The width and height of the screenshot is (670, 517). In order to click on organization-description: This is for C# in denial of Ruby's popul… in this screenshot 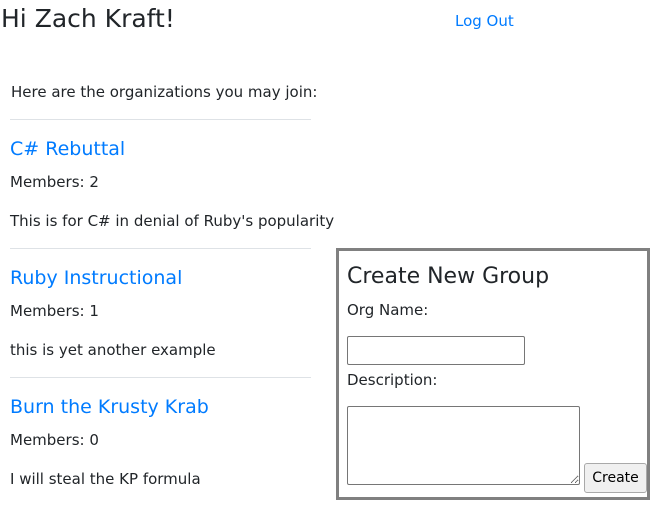, I will do `click(172, 221)`.